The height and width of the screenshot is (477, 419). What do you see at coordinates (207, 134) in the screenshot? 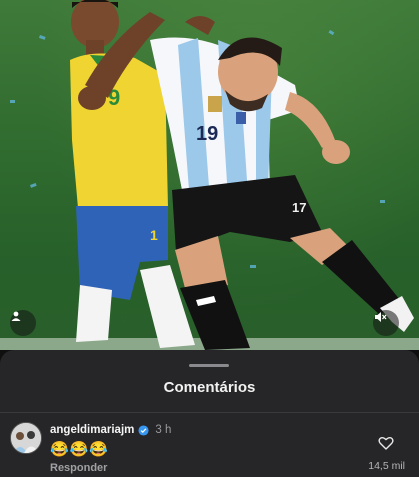
I see `jersey-number: 19` at bounding box center [207, 134].